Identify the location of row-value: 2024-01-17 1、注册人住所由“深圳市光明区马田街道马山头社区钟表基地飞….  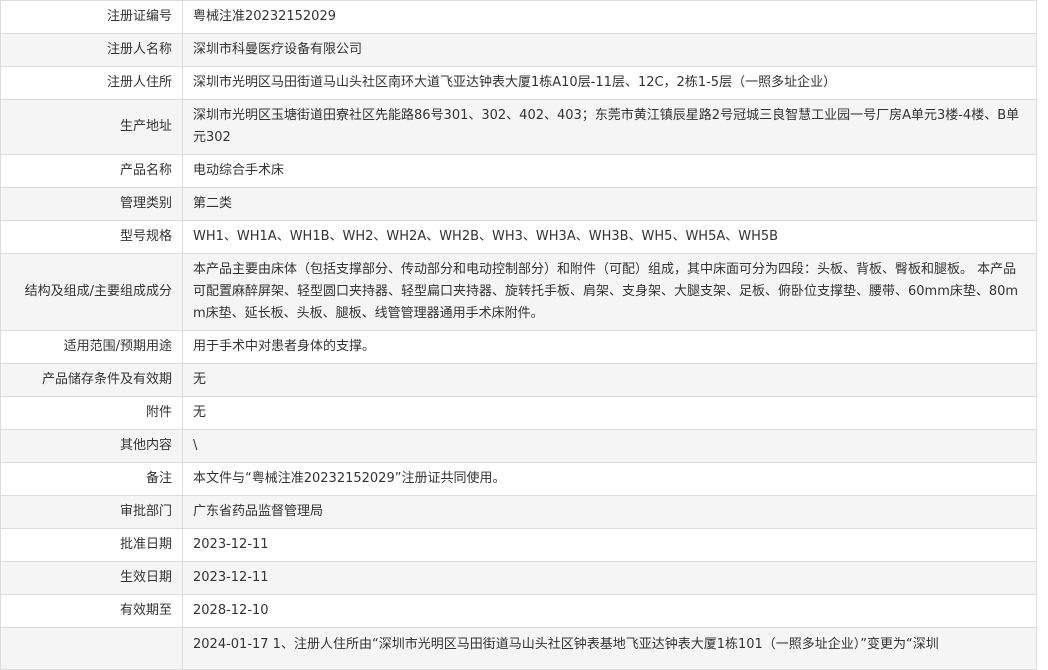
(609, 648).